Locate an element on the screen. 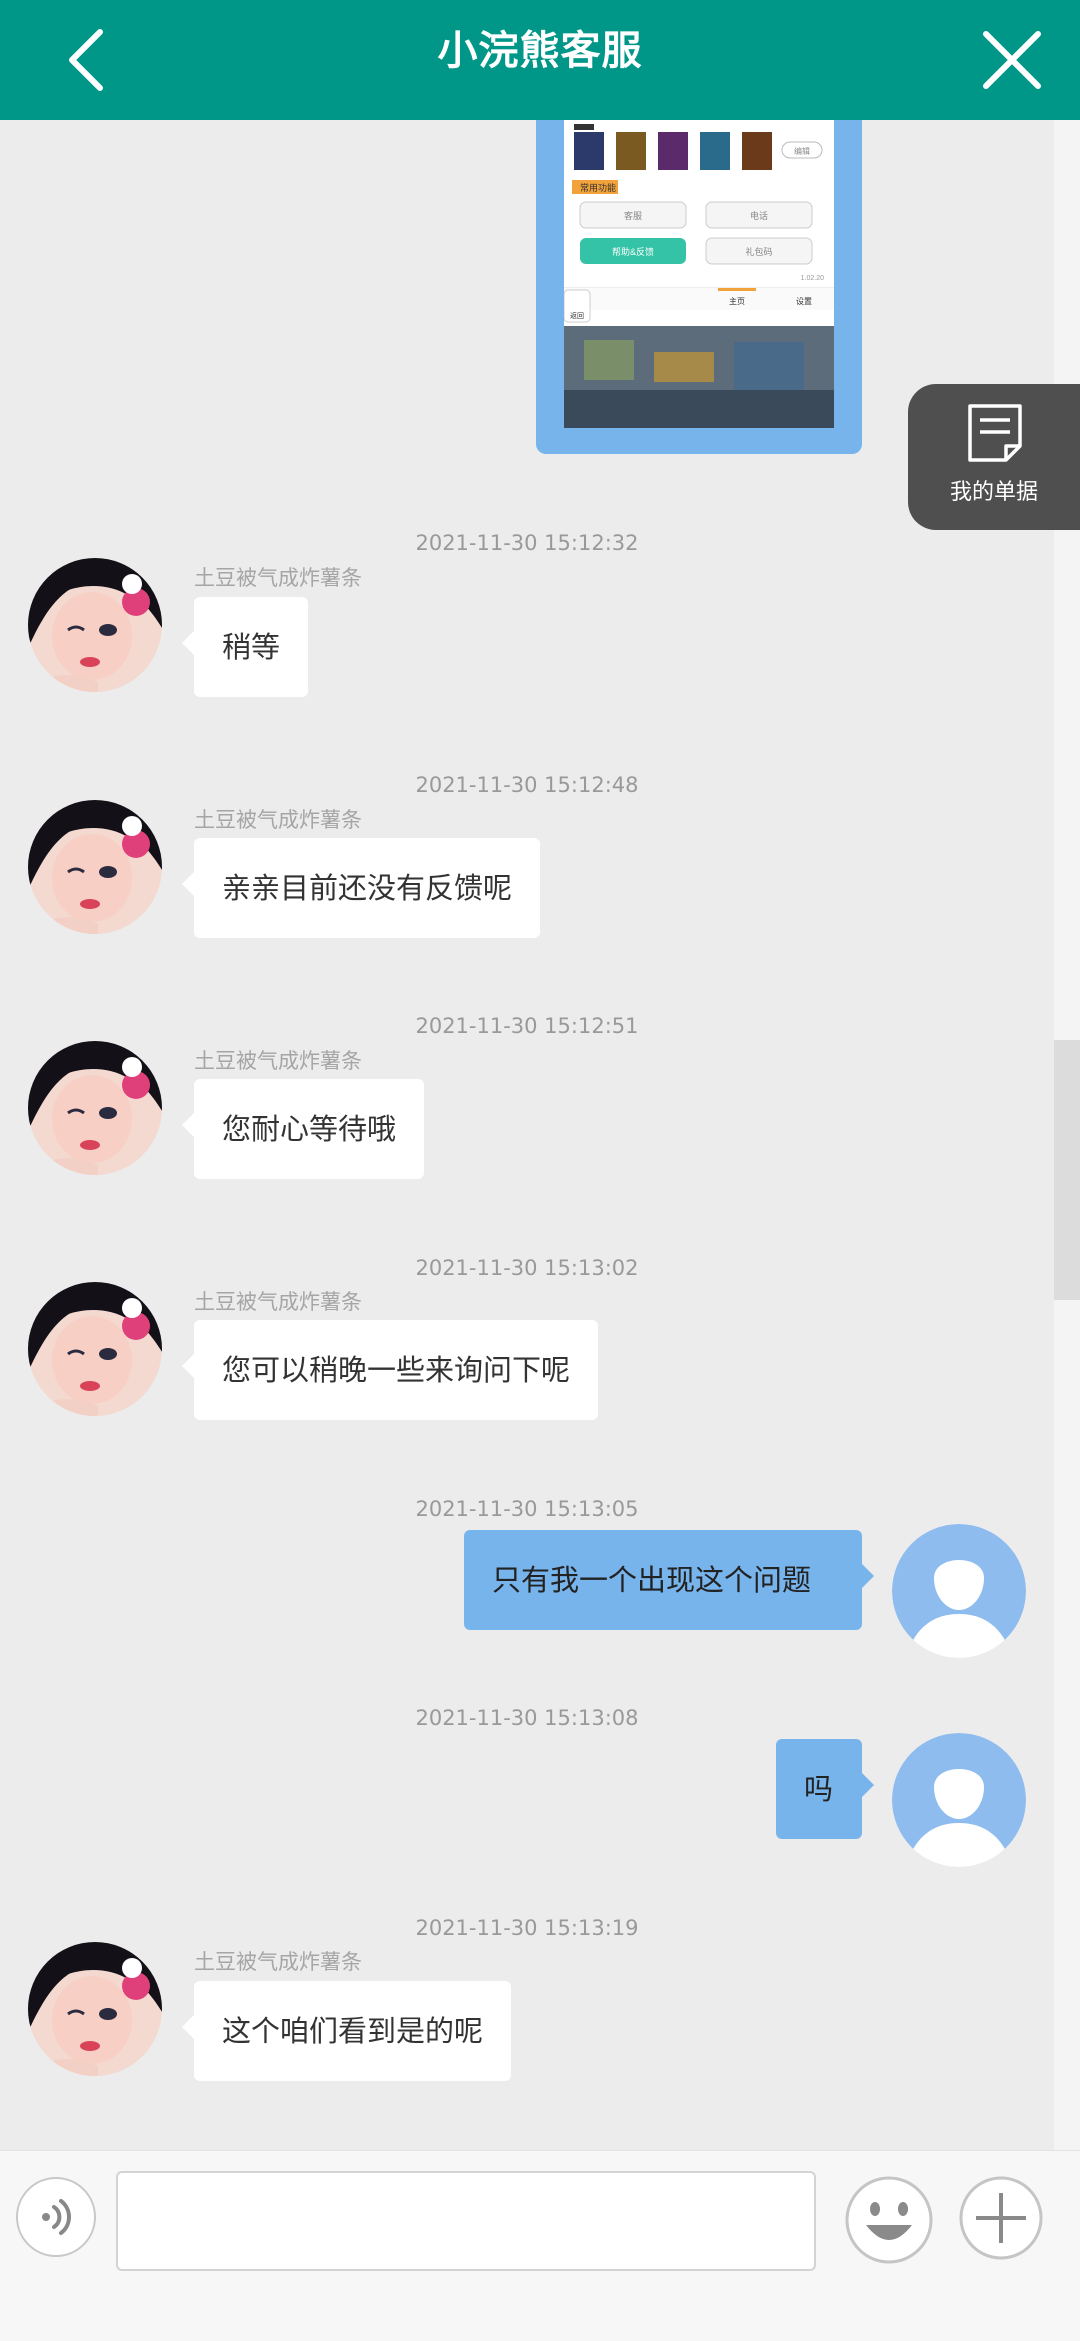 This screenshot has height=2341, width=1080. svg-text: 电话 is located at coordinates (759, 215).